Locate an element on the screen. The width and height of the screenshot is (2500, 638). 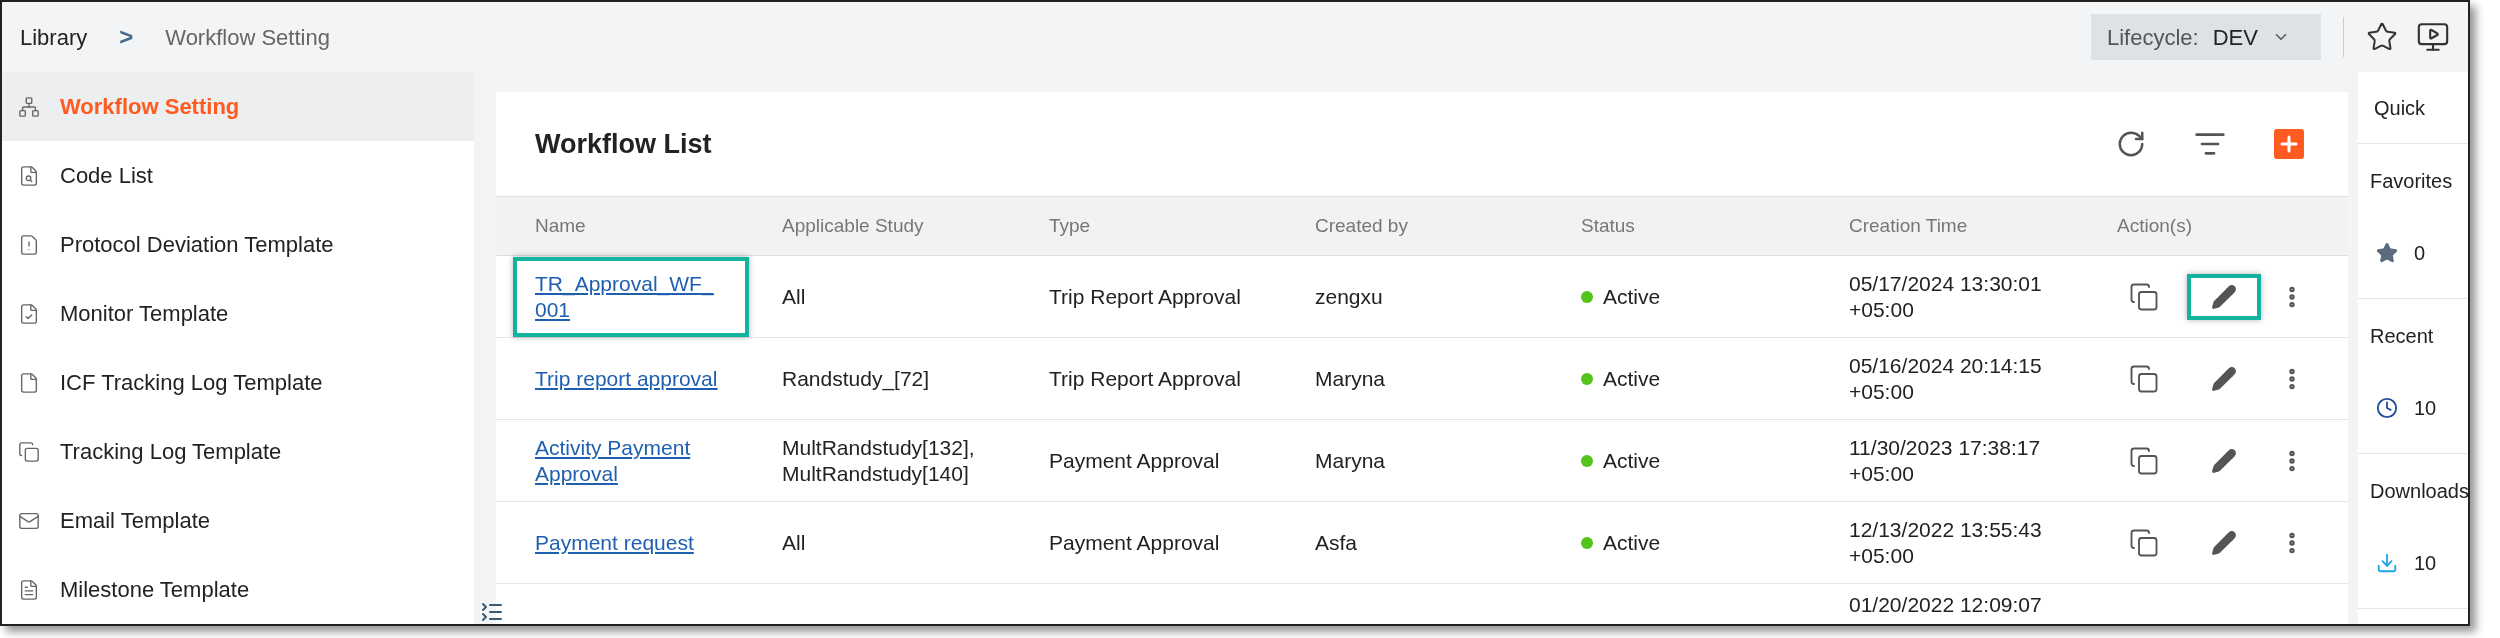
breadcrumb-current: Workflow Setting is located at coordinates (247, 37).